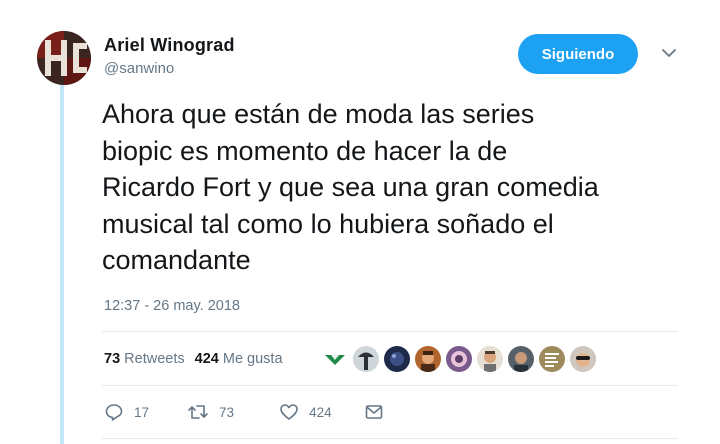 Image resolution: width=720 pixels, height=444 pixels. I want to click on retweets-label: Retweets, so click(154, 359).